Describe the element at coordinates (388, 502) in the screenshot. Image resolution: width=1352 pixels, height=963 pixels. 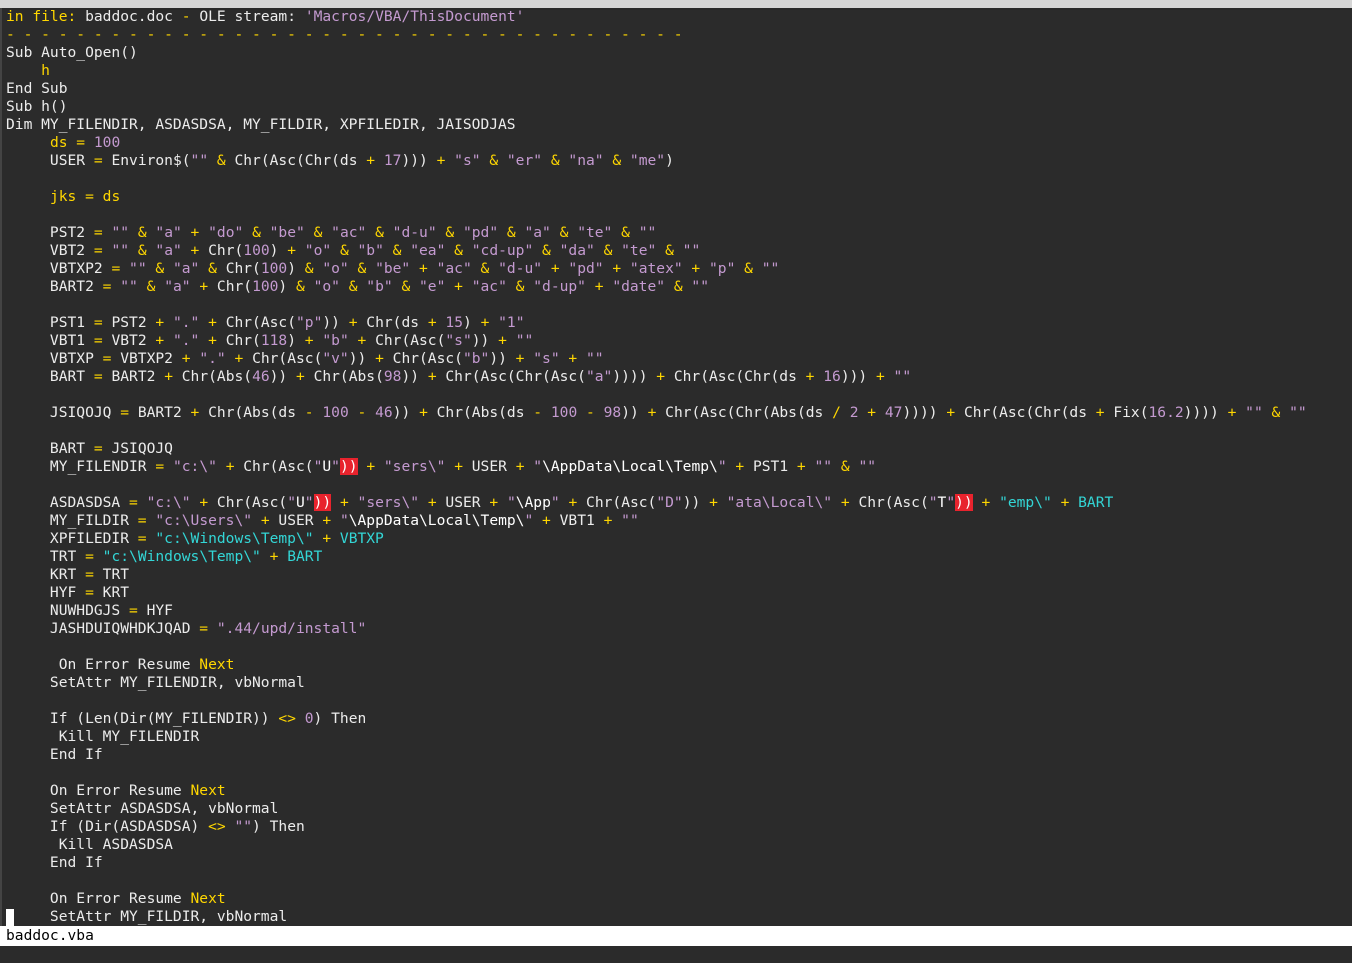
I see `code-token: "sers\"` at that location.